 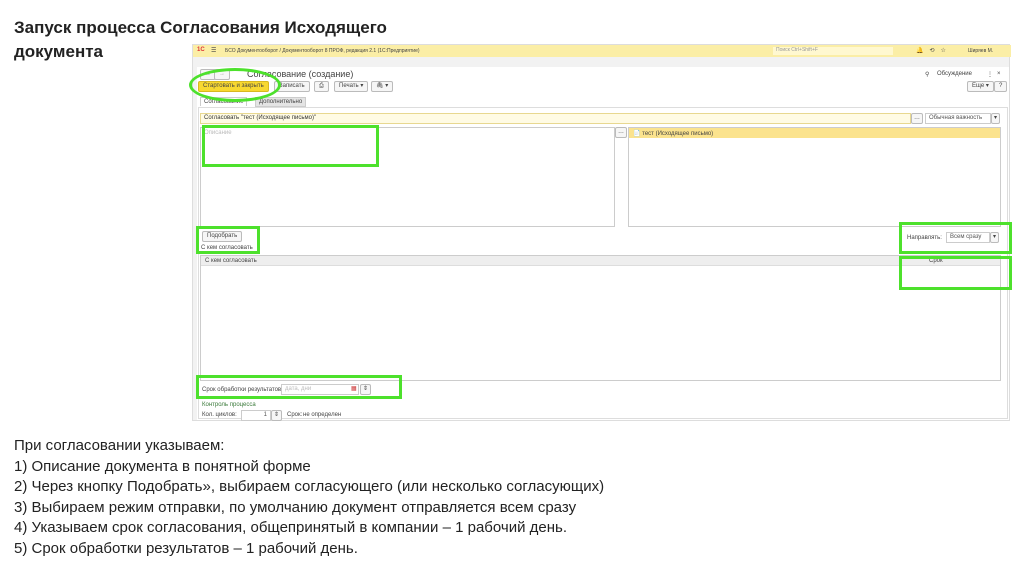 What do you see at coordinates (219, 415) in the screenshot?
I see `cycles-label: Кол. циклов:` at bounding box center [219, 415].